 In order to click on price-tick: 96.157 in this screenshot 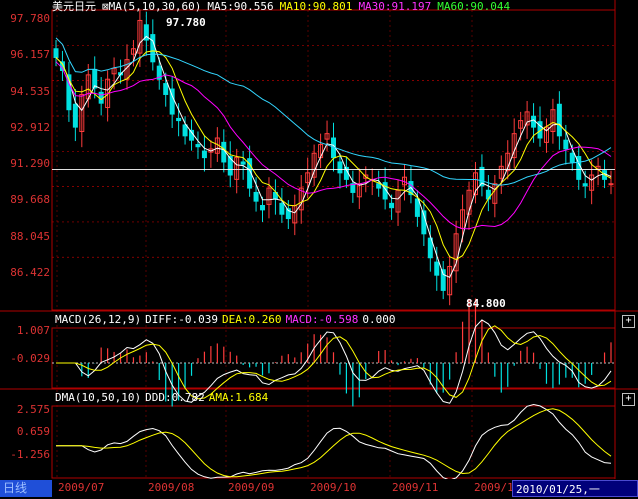, I will do `click(30, 54)`.